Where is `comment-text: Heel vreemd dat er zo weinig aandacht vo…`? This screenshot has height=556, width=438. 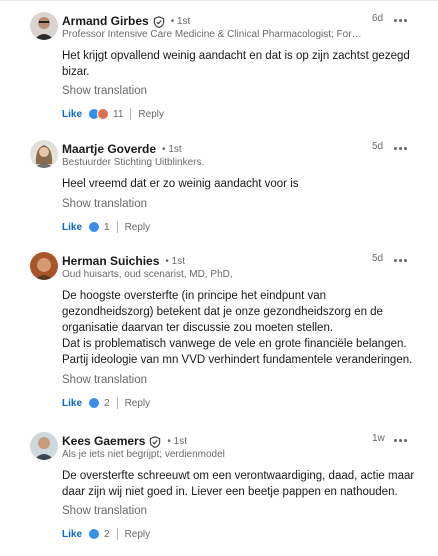
comment-text: Heel vreemd dat er zo weinig aandacht vo… is located at coordinates (239, 184).